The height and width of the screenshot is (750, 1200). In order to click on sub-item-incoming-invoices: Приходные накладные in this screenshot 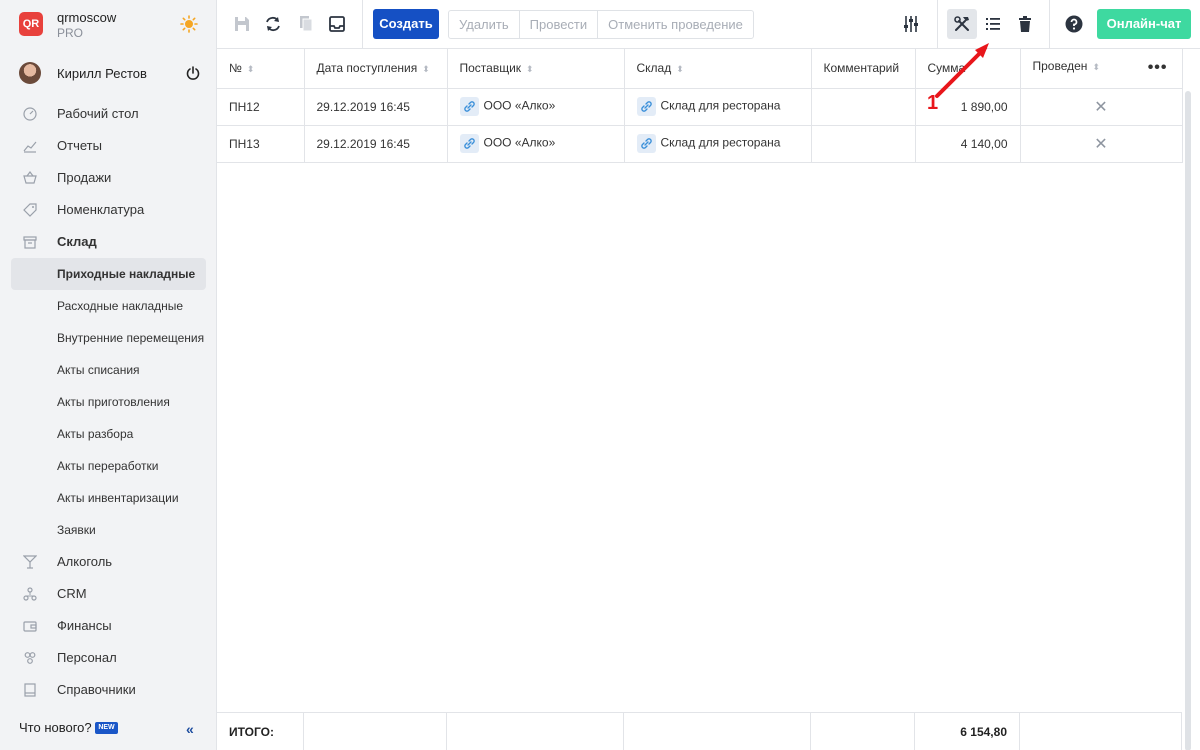, I will do `click(108, 274)`.